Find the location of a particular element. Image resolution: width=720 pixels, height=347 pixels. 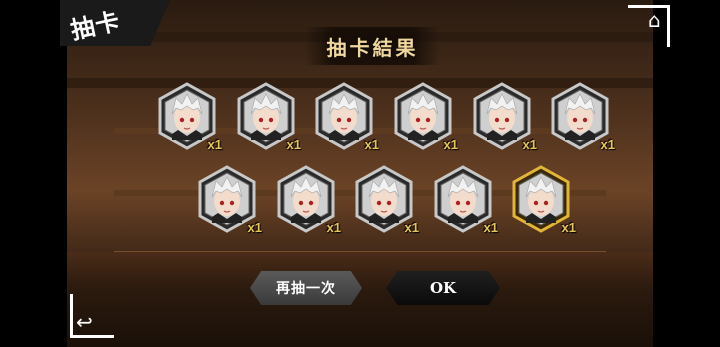

right-letterbox is located at coordinates (686, 173).